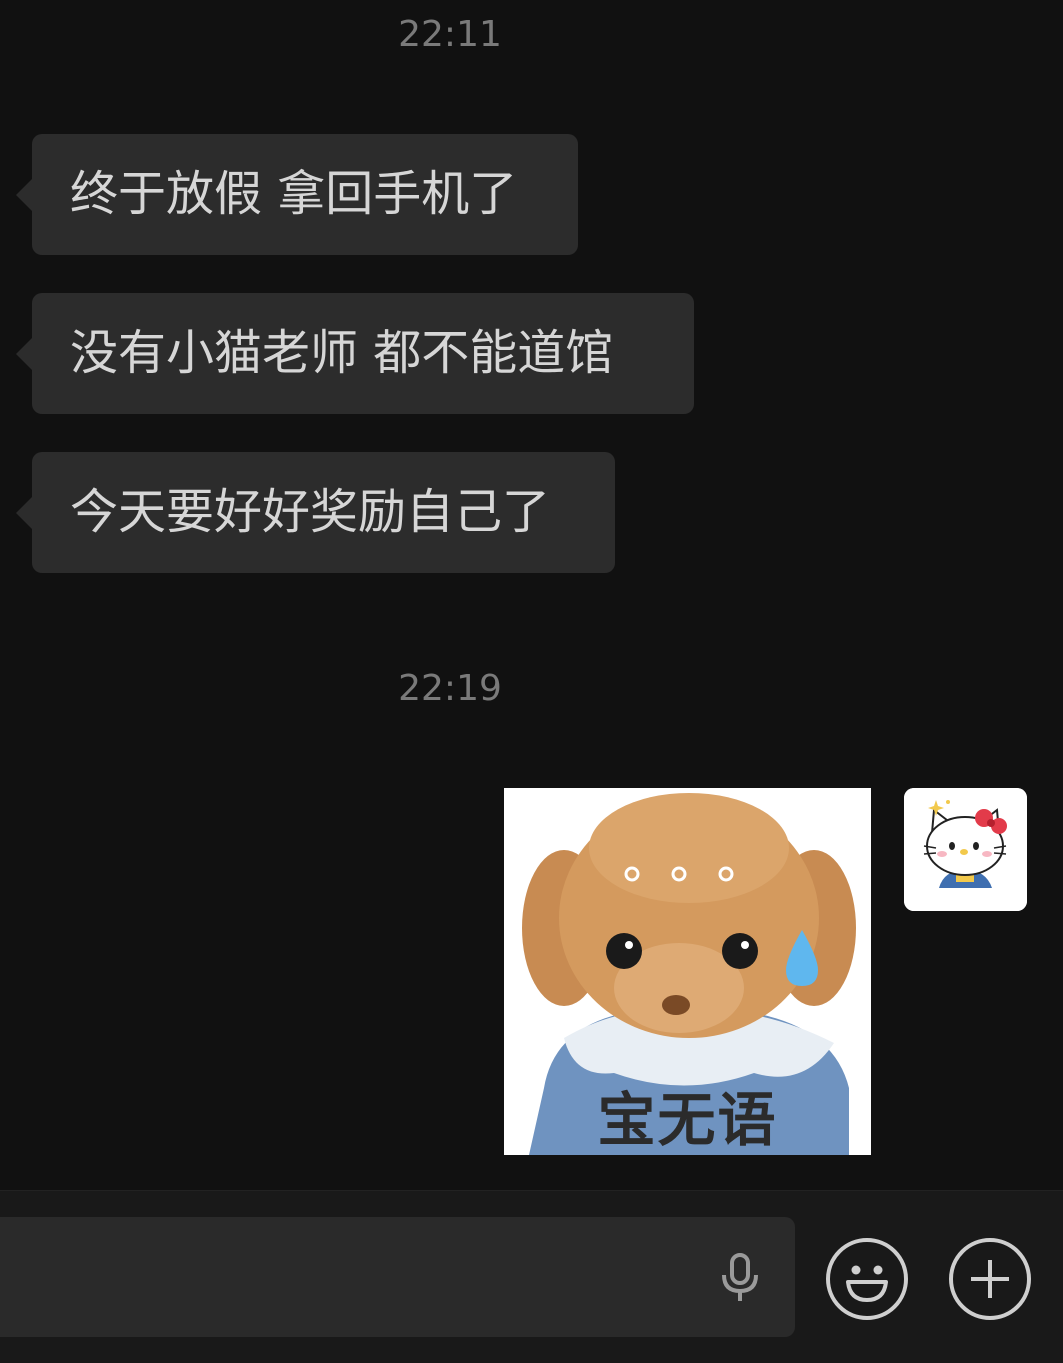 The image size is (1063, 1363). I want to click on emoji-button, so click(867, 1279).